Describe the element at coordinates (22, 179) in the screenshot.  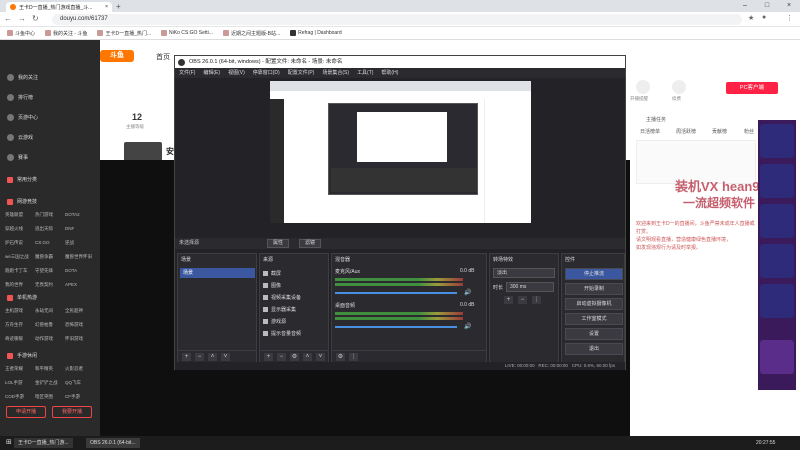
I see `nav-section-common: 常用分类` at that location.